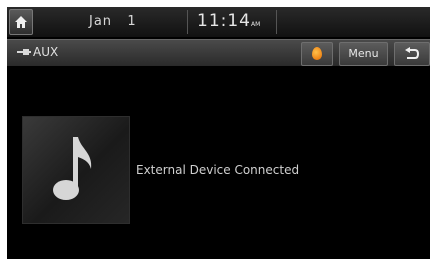 This screenshot has height=266, width=437. I want to click on back-arrow-icon, so click(412, 53).